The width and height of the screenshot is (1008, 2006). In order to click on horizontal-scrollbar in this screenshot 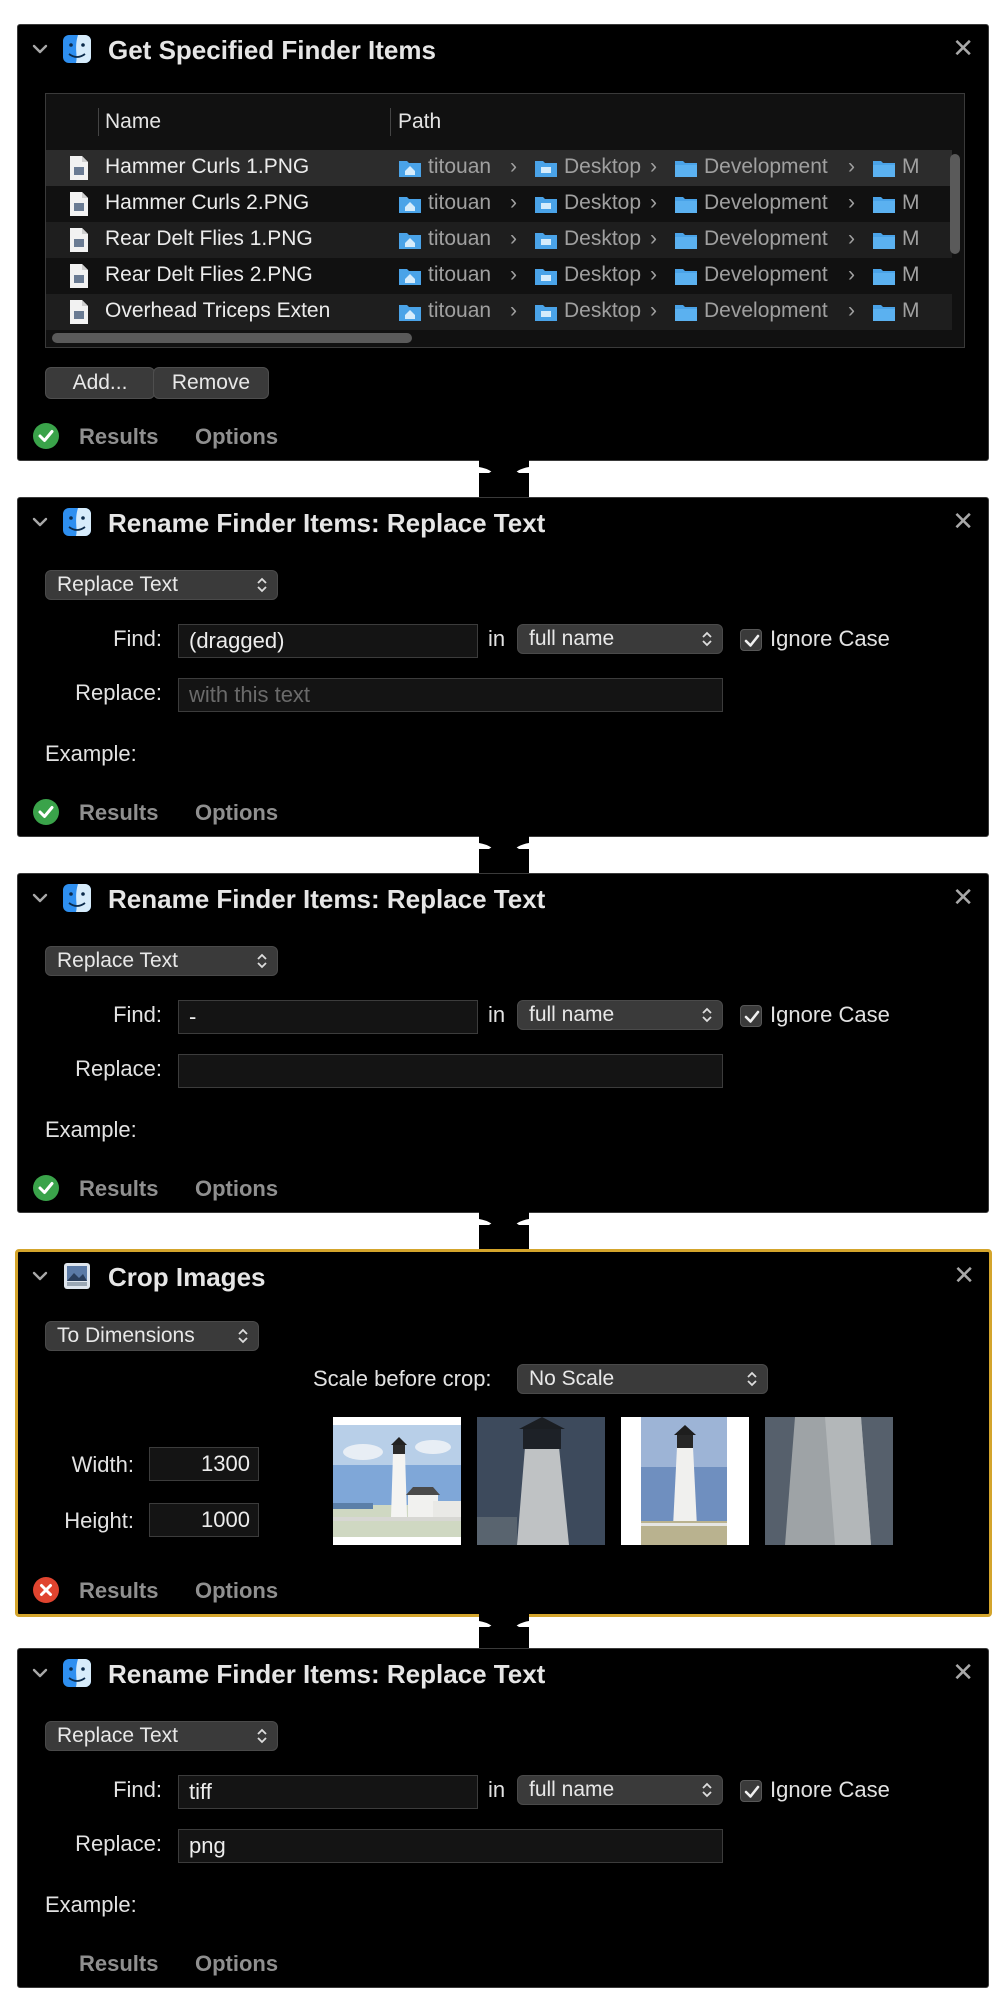, I will do `click(232, 338)`.